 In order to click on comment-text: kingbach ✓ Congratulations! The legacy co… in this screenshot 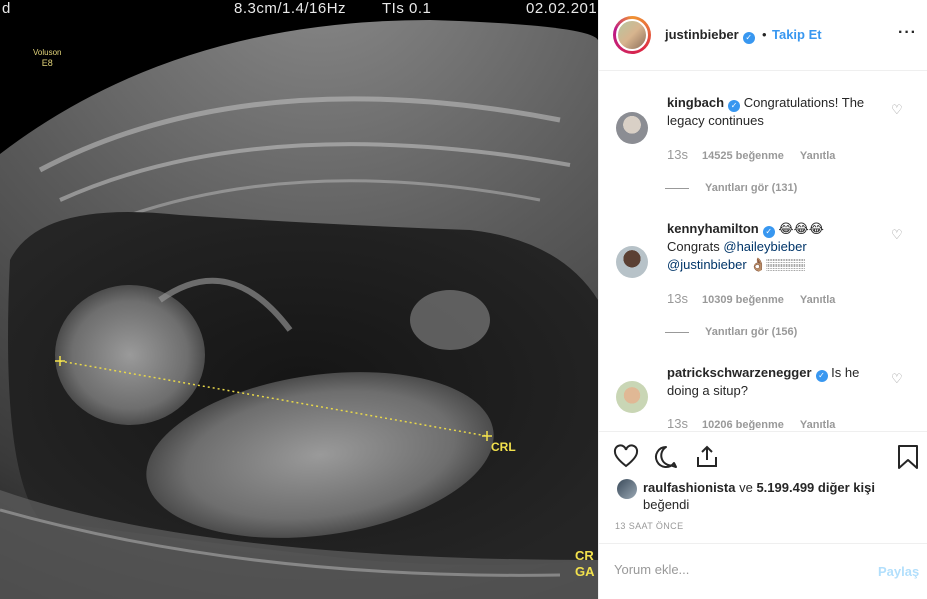, I will do `click(772, 112)`.